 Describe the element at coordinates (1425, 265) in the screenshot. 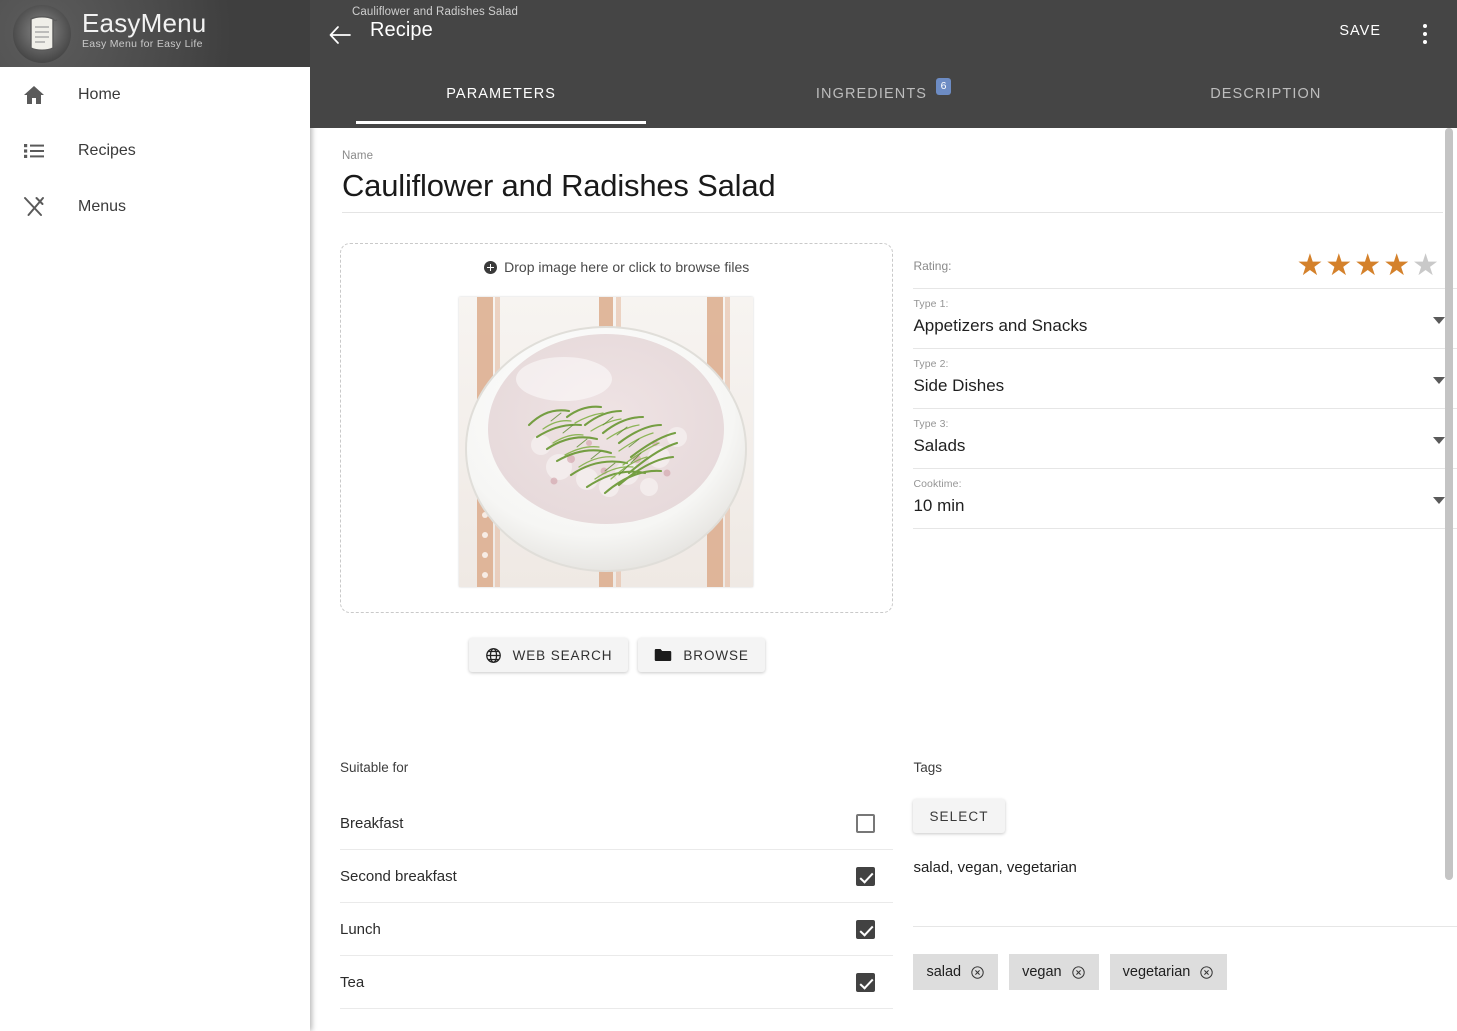

I see `star-5: ★` at that location.